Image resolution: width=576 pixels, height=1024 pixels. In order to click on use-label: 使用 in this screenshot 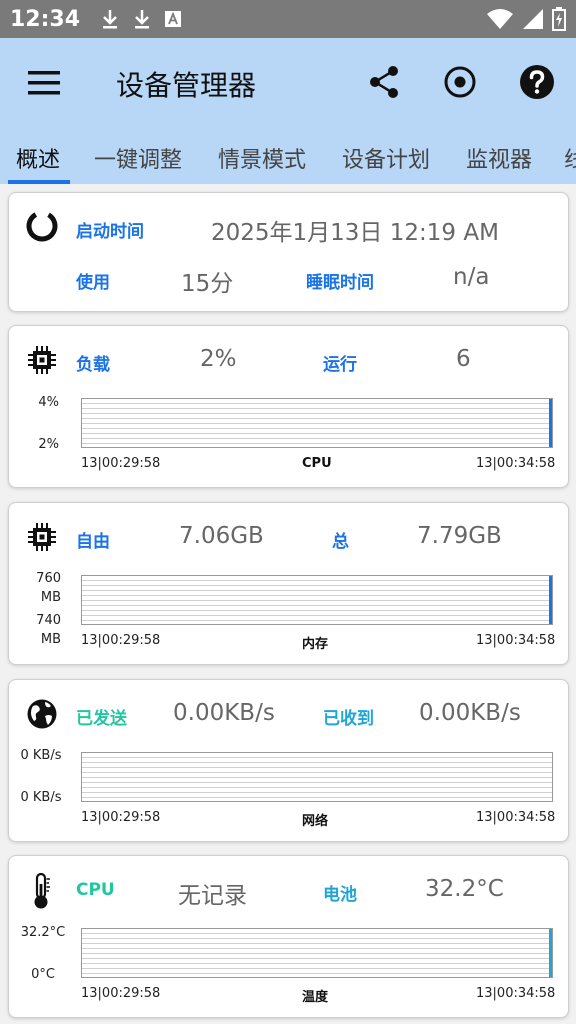, I will do `click(93, 283)`.